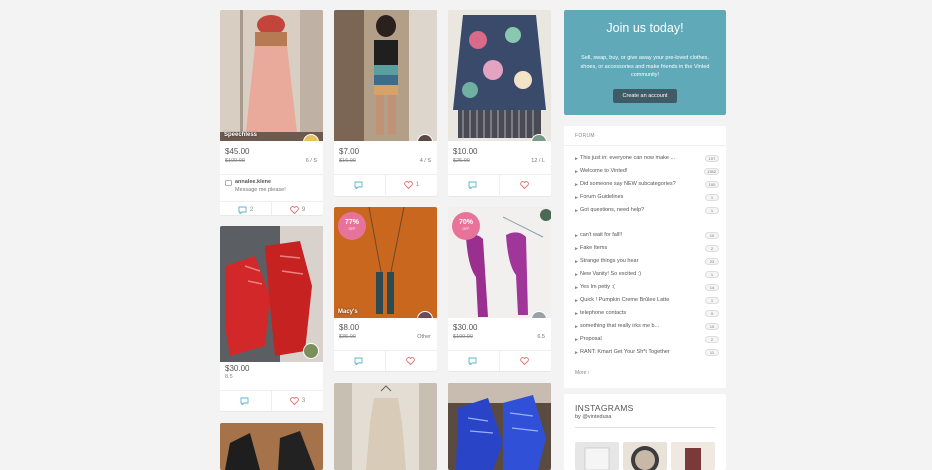 This screenshot has height=470, width=932. Describe the element at coordinates (593, 248) in the screenshot. I see `topic-title: Fake Items` at that location.